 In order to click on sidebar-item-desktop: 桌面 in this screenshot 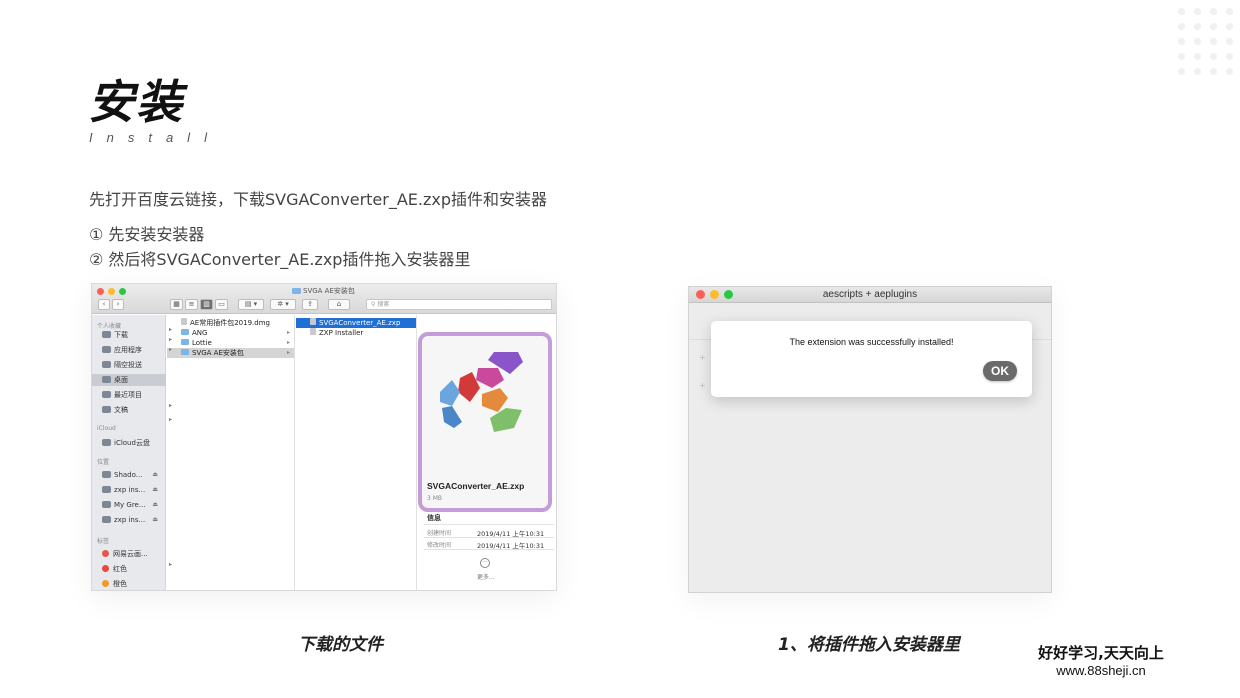, I will do `click(129, 380)`.